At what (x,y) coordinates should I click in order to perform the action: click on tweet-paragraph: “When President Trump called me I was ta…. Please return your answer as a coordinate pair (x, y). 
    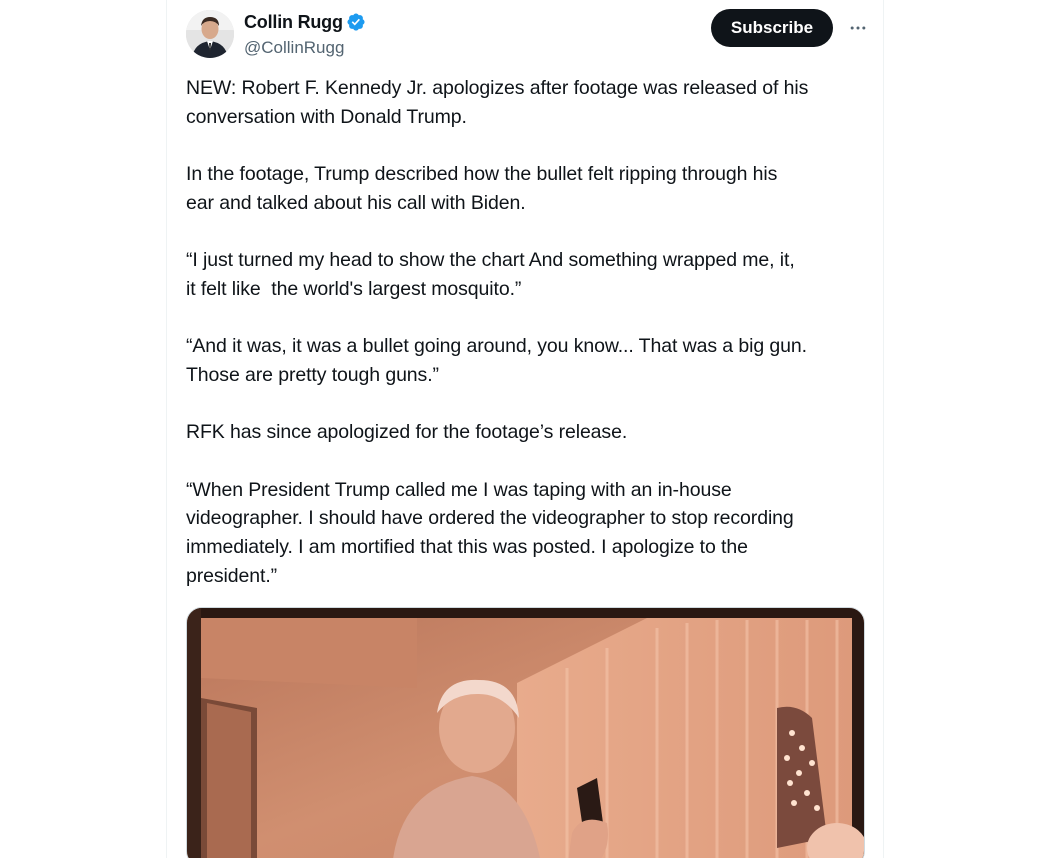
    Looking at the image, I should click on (490, 532).